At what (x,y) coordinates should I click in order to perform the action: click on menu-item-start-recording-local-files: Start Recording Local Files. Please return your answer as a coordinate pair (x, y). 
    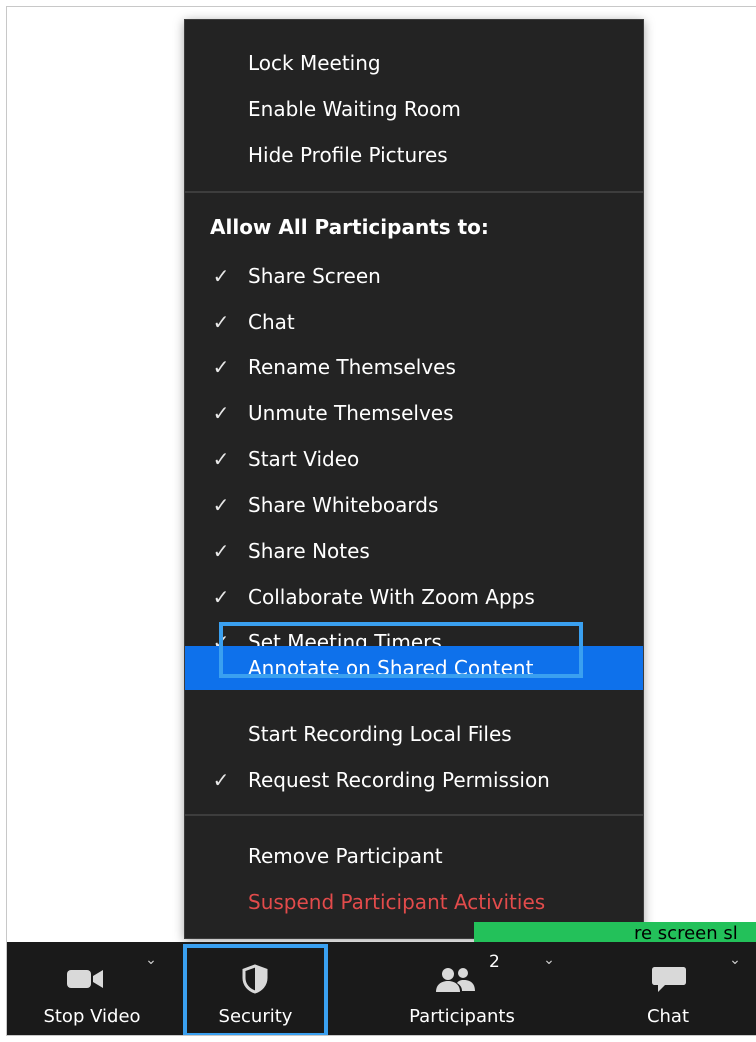
    Looking at the image, I should click on (414, 734).